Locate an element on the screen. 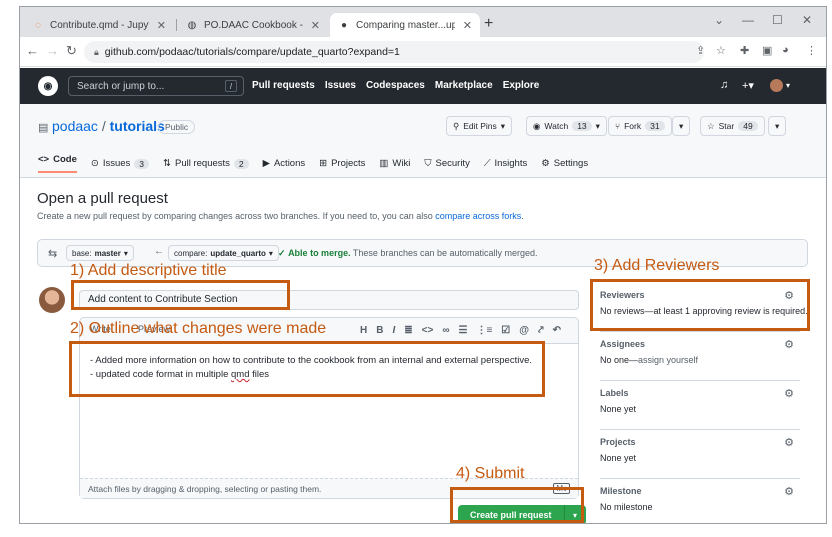 The height and width of the screenshot is (537, 832). star-button: ☆ Star 49 is located at coordinates (732, 126).